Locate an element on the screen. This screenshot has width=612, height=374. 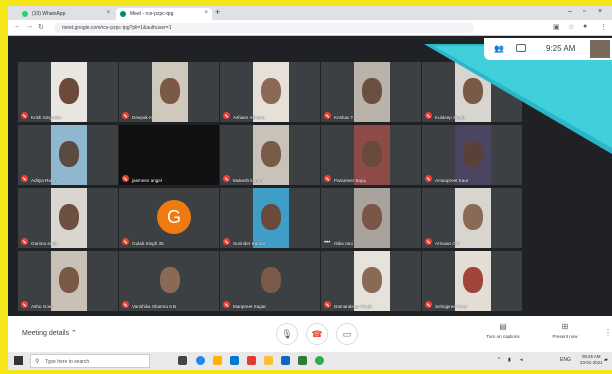
word-icon is located at coordinates (285, 360).